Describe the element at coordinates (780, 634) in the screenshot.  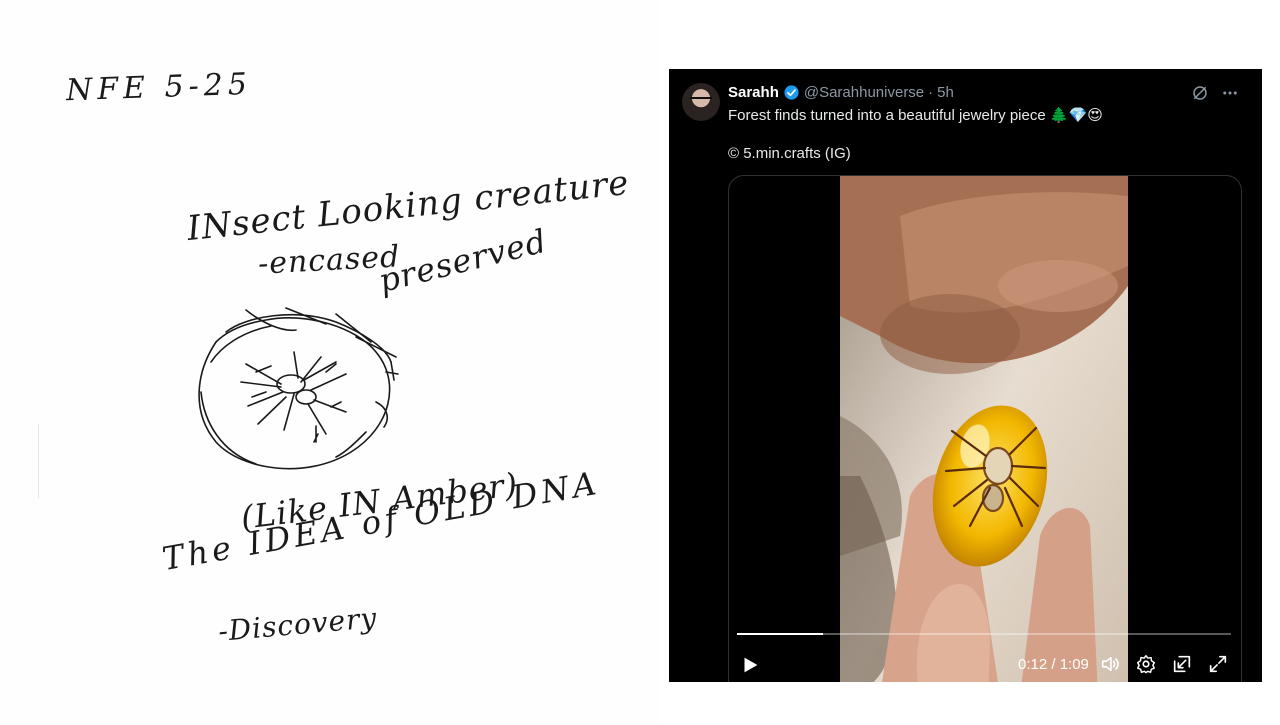
I see `video-progress-fill` at that location.